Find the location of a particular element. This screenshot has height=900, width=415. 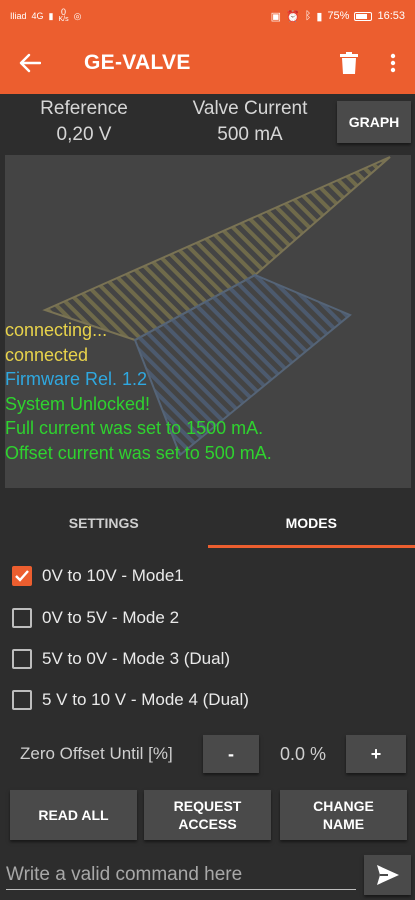

decrement-button: - is located at coordinates (231, 754).